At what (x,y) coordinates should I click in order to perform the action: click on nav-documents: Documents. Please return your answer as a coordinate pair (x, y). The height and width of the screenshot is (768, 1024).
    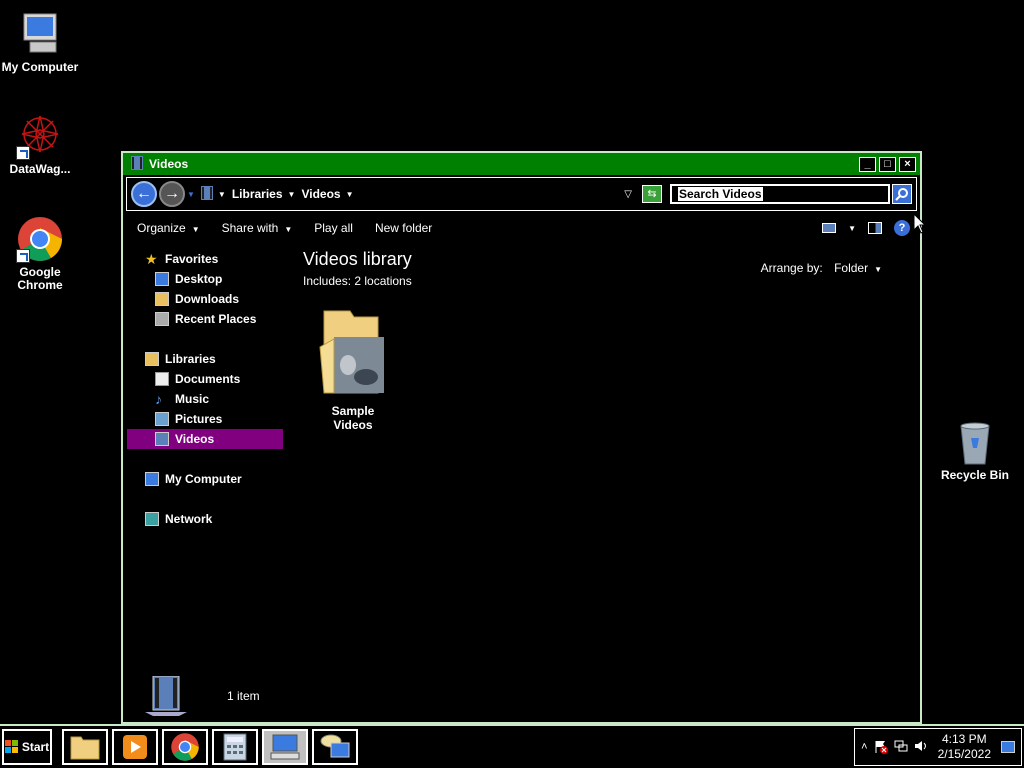
    Looking at the image, I should click on (205, 379).